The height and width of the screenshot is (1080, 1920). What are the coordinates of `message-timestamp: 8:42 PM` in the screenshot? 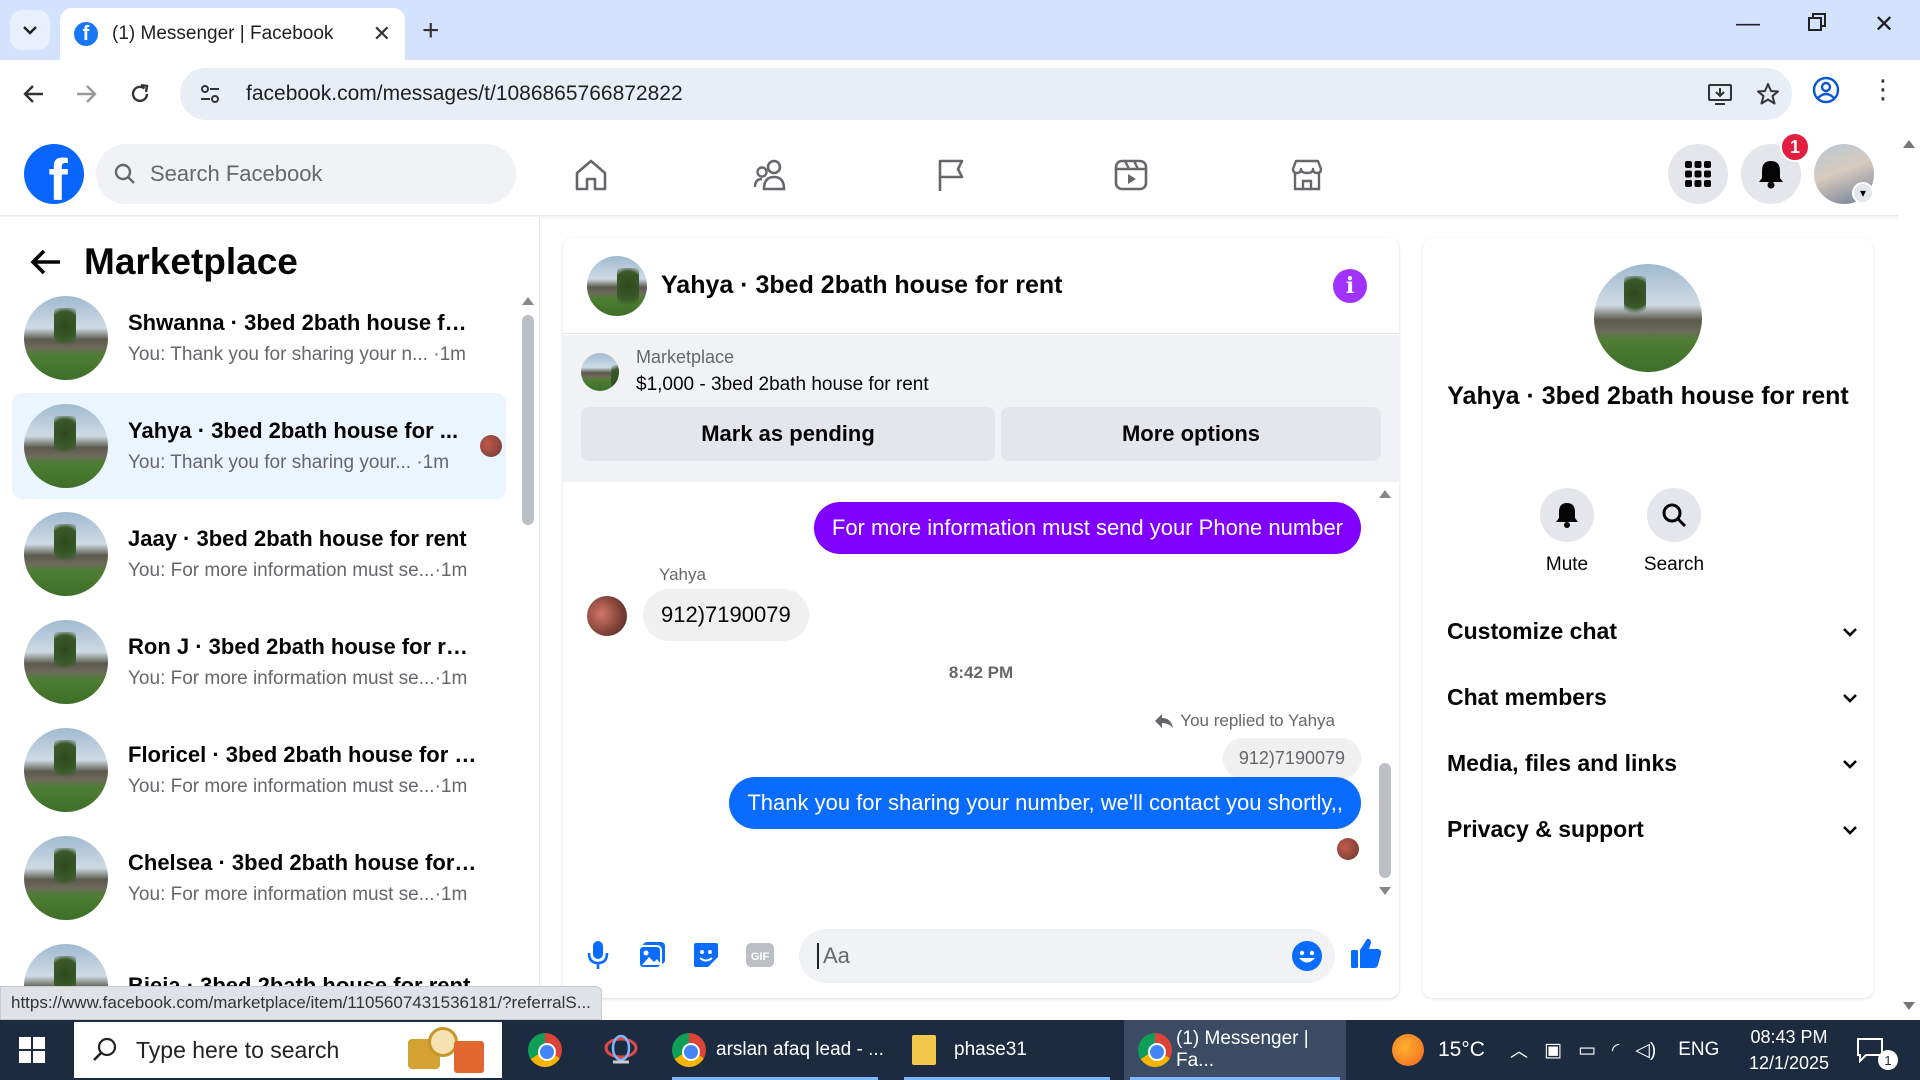 It's located at (981, 672).